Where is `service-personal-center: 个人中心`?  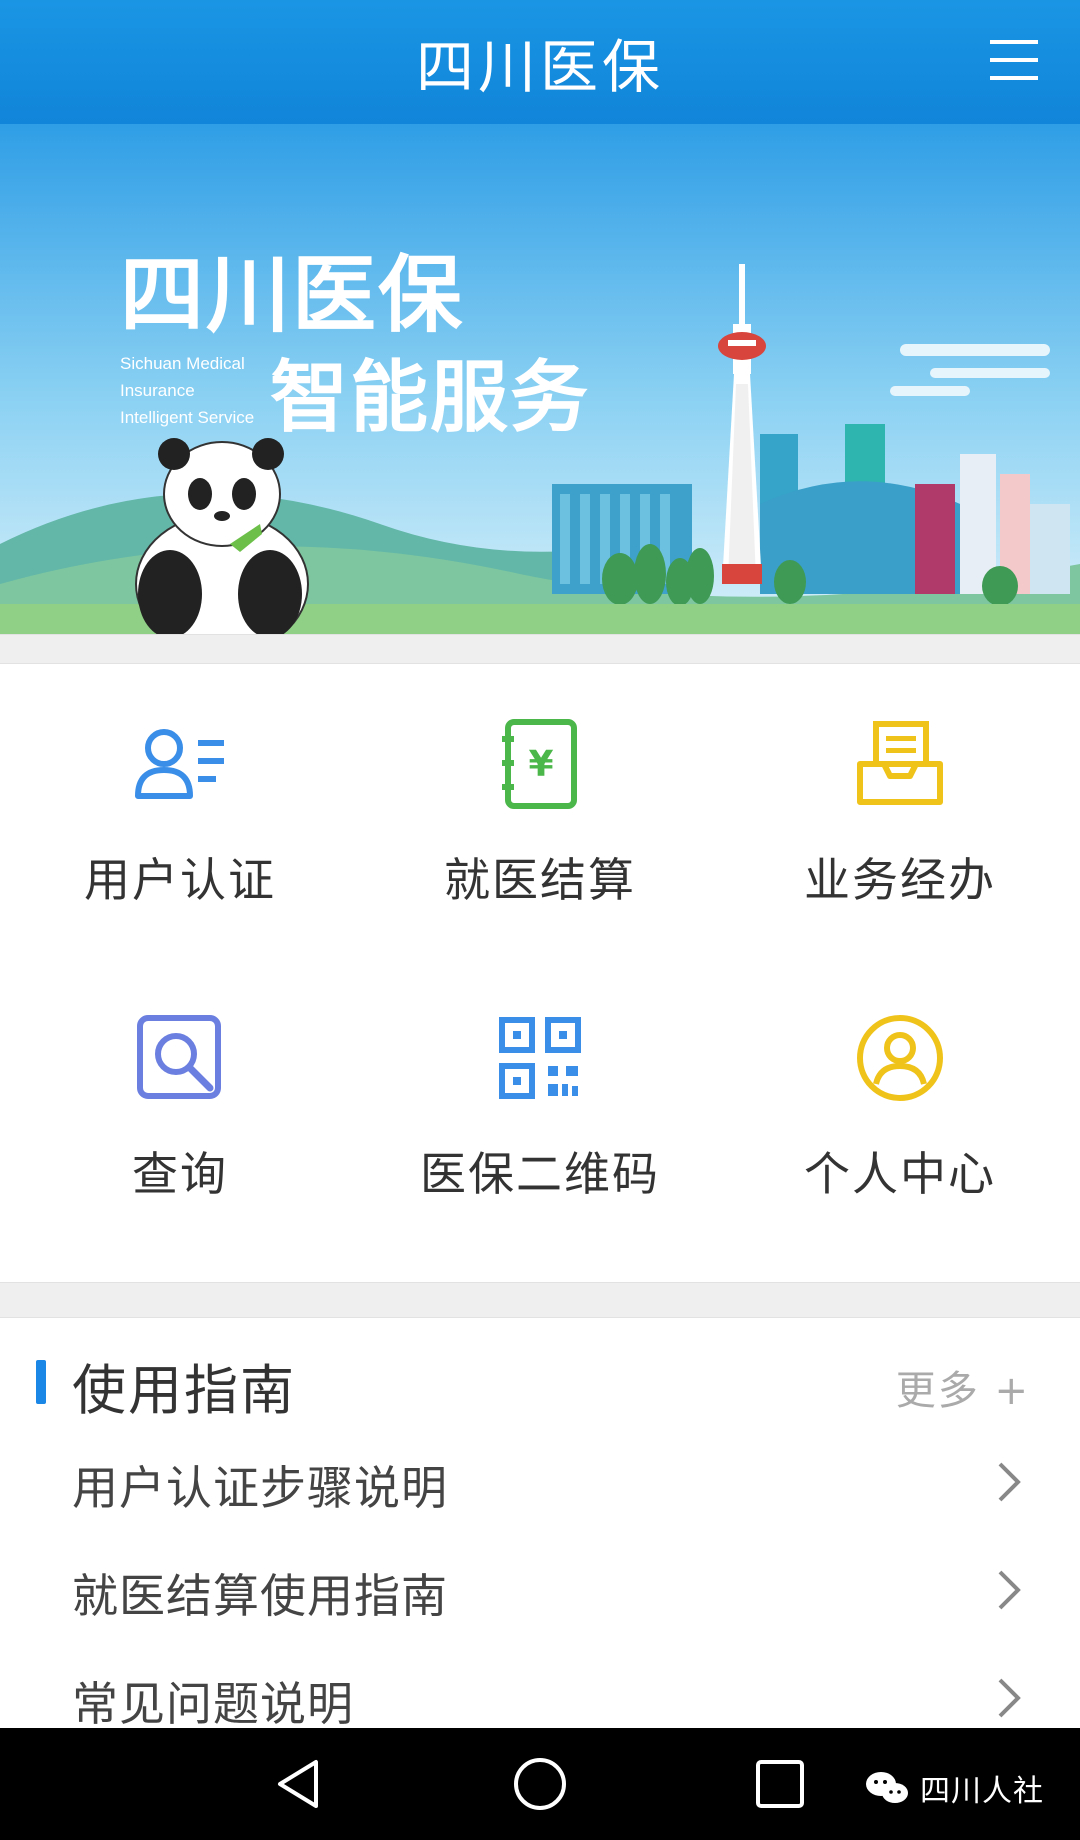
service-personal-center: 个人中心 is located at coordinates (900, 1108).